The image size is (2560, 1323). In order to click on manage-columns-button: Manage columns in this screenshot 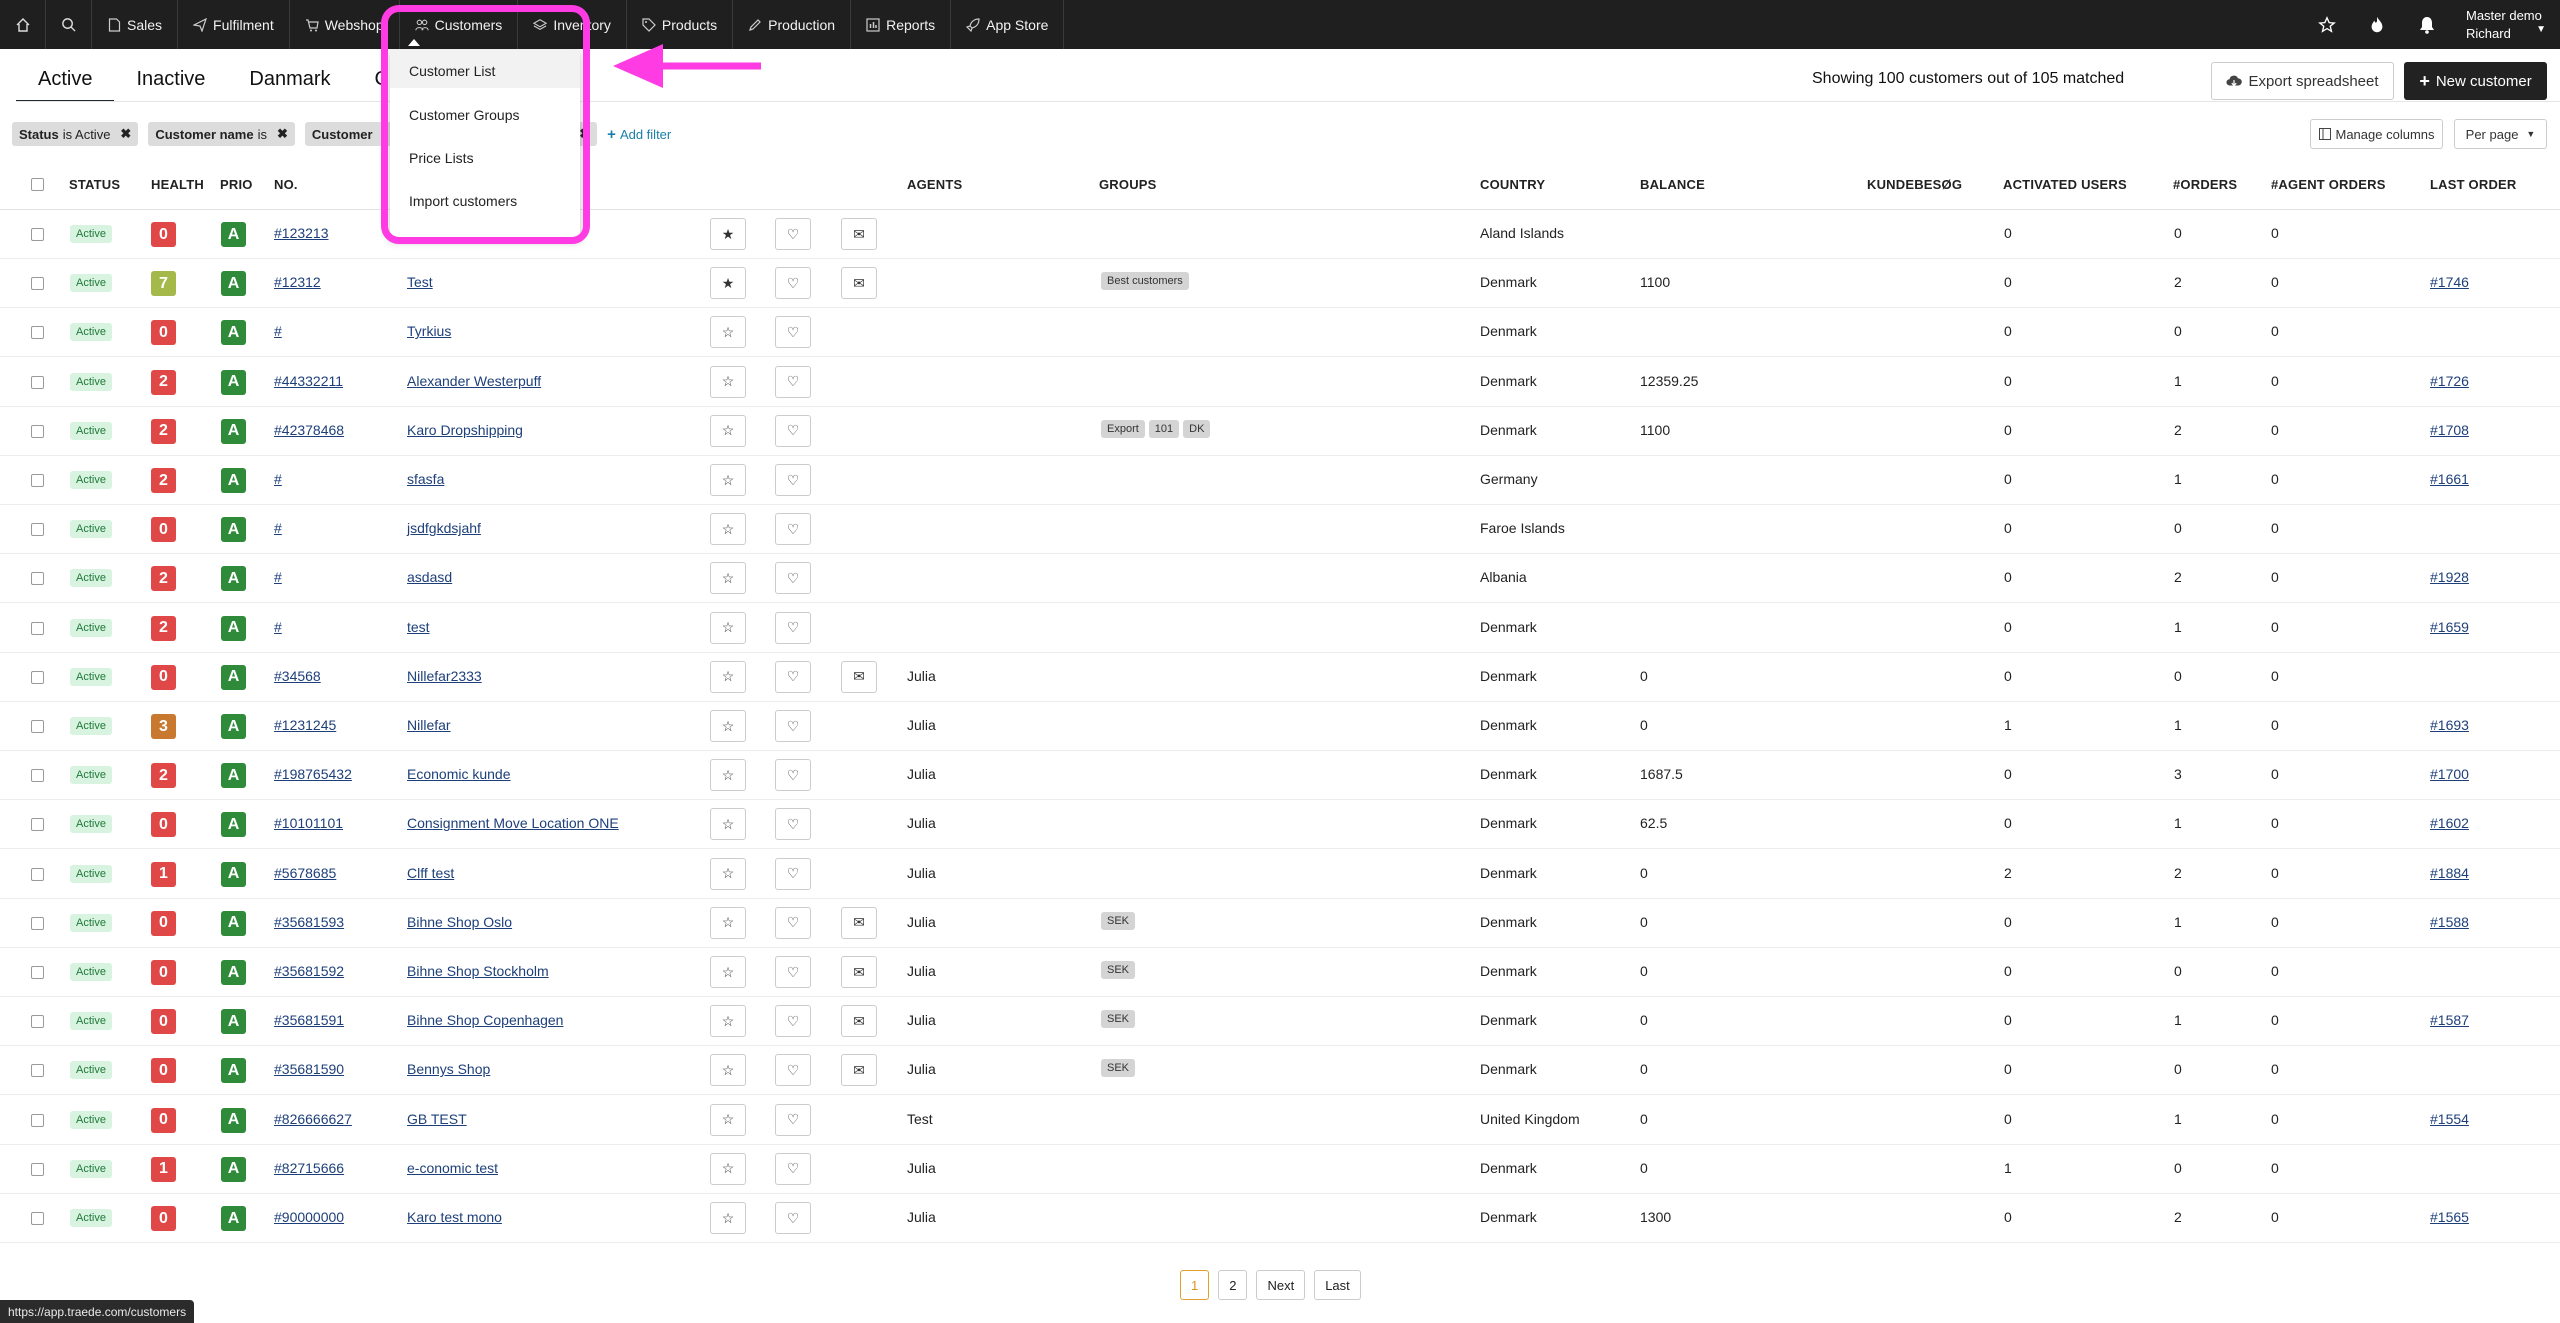, I will do `click(2376, 134)`.